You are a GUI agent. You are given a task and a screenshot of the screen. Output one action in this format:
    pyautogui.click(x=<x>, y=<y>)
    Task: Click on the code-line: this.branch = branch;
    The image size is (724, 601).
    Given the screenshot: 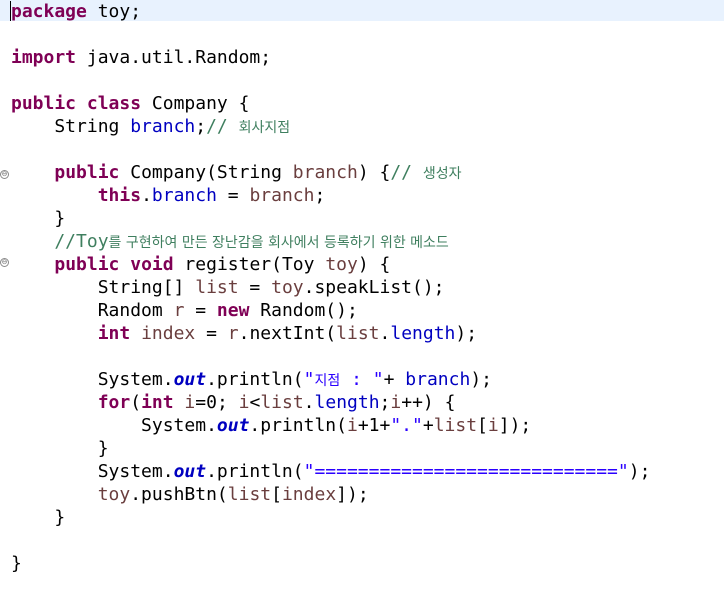 What is the action you would take?
    pyautogui.click(x=330, y=195)
    